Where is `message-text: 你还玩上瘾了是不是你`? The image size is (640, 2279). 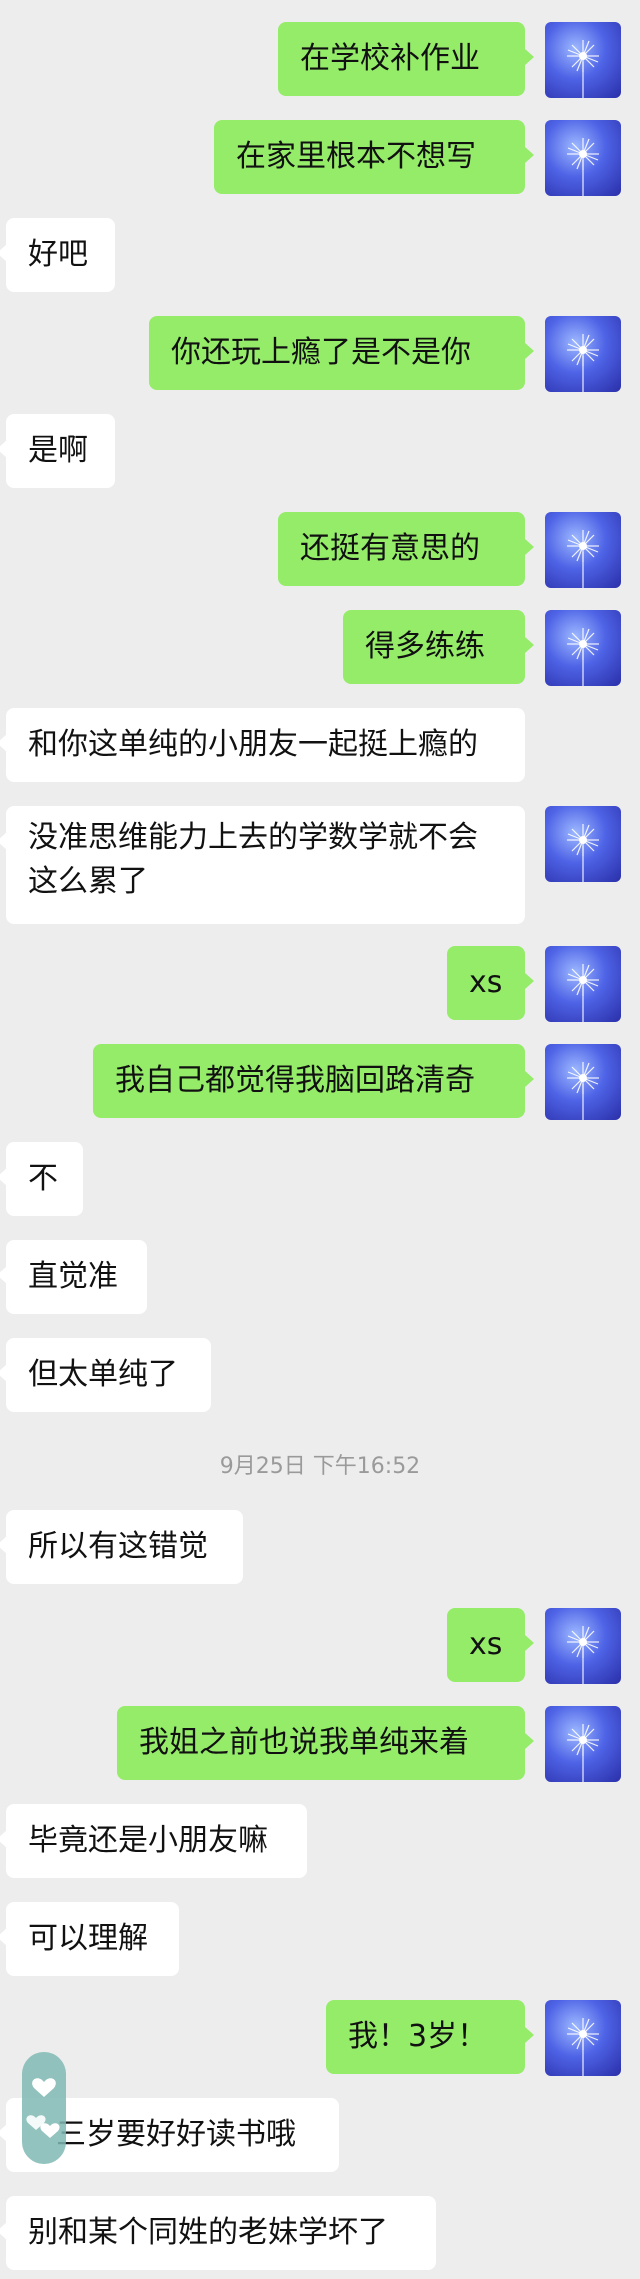 message-text: 你还玩上瘾了是不是你 is located at coordinates (321, 352).